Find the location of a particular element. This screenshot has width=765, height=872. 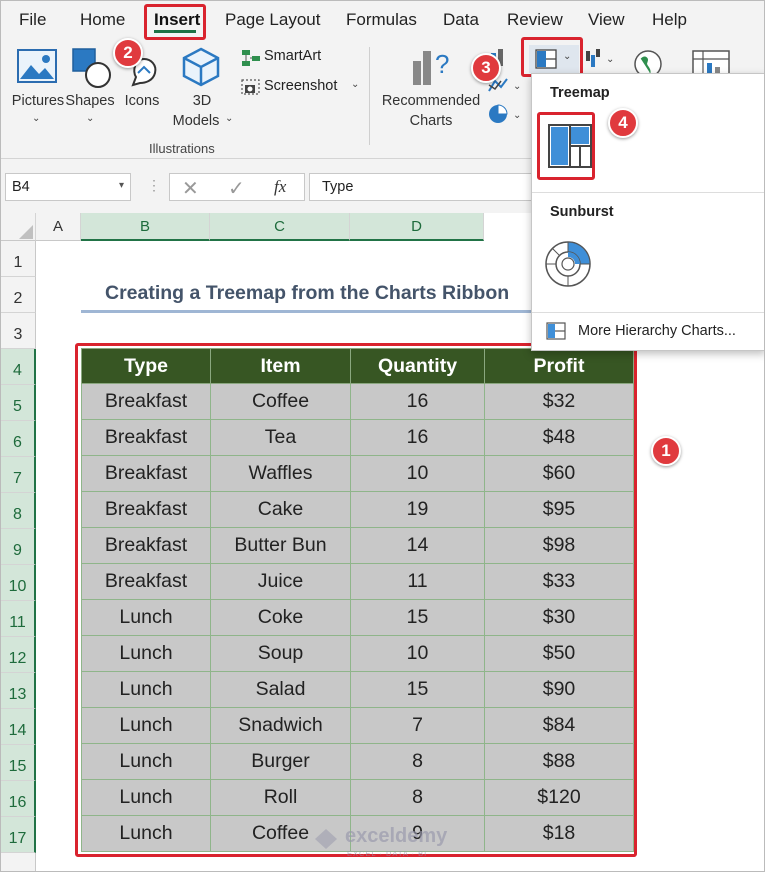

waterfall-chart-icon: ⌄ is located at coordinates (600, 58).